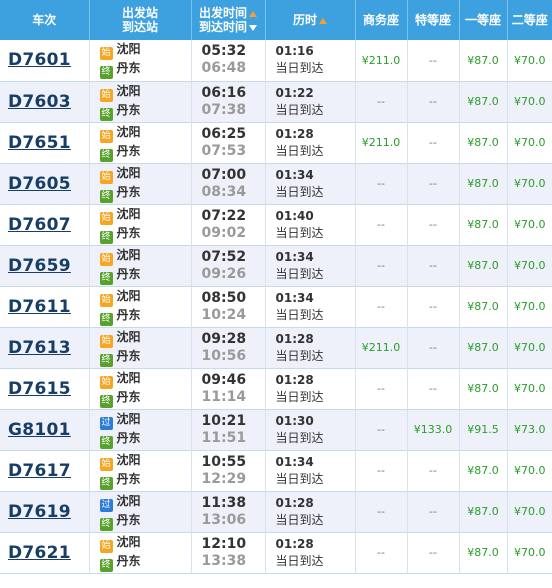  What do you see at coordinates (35, 225) in the screenshot?
I see `train-number-link: D7607` at bounding box center [35, 225].